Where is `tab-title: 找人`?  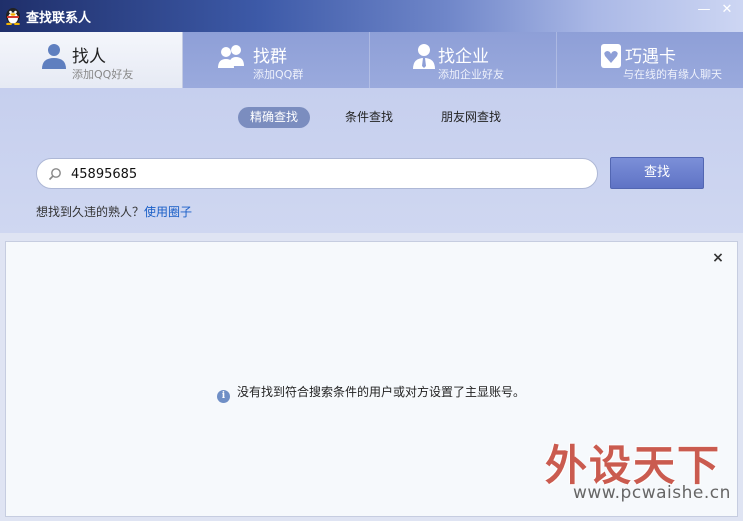
tab-title: 找人 is located at coordinates (89, 57).